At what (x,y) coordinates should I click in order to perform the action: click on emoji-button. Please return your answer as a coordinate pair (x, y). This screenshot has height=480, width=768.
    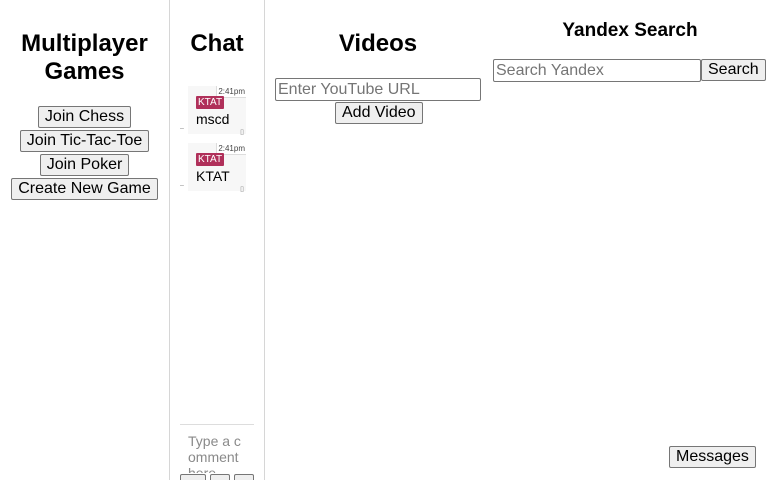
    Looking at the image, I should click on (193, 477).